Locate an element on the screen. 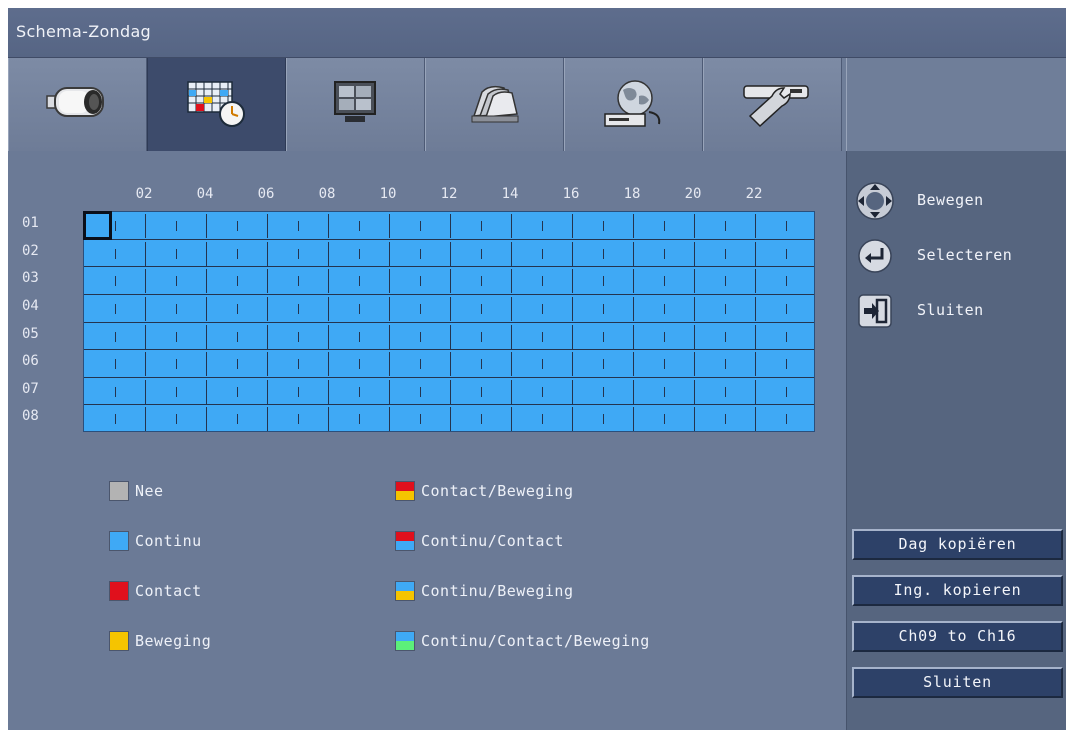  legend-label: Contact is located at coordinates (168, 591).